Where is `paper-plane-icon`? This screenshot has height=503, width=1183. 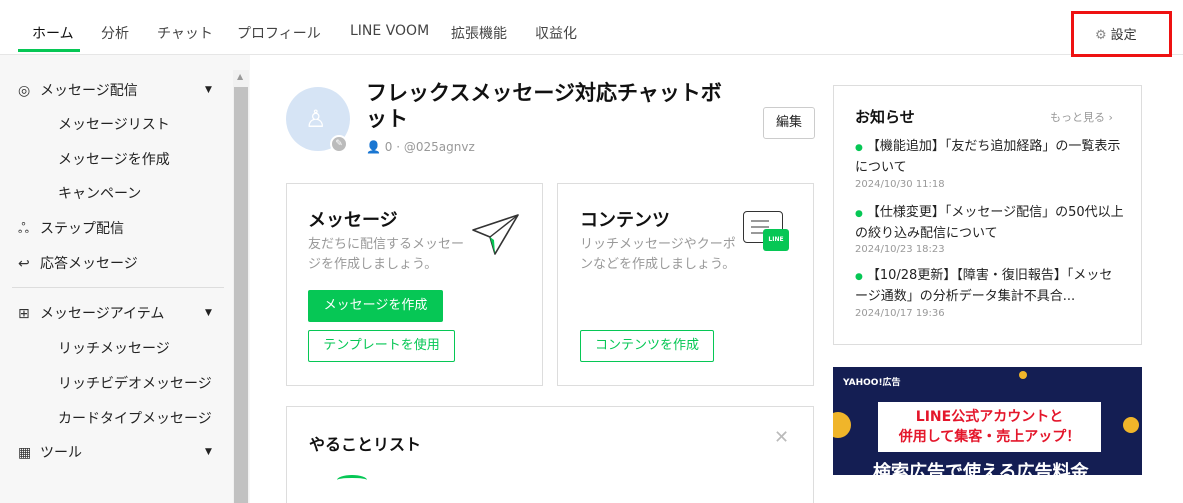
paper-plane-icon is located at coordinates (495, 234).